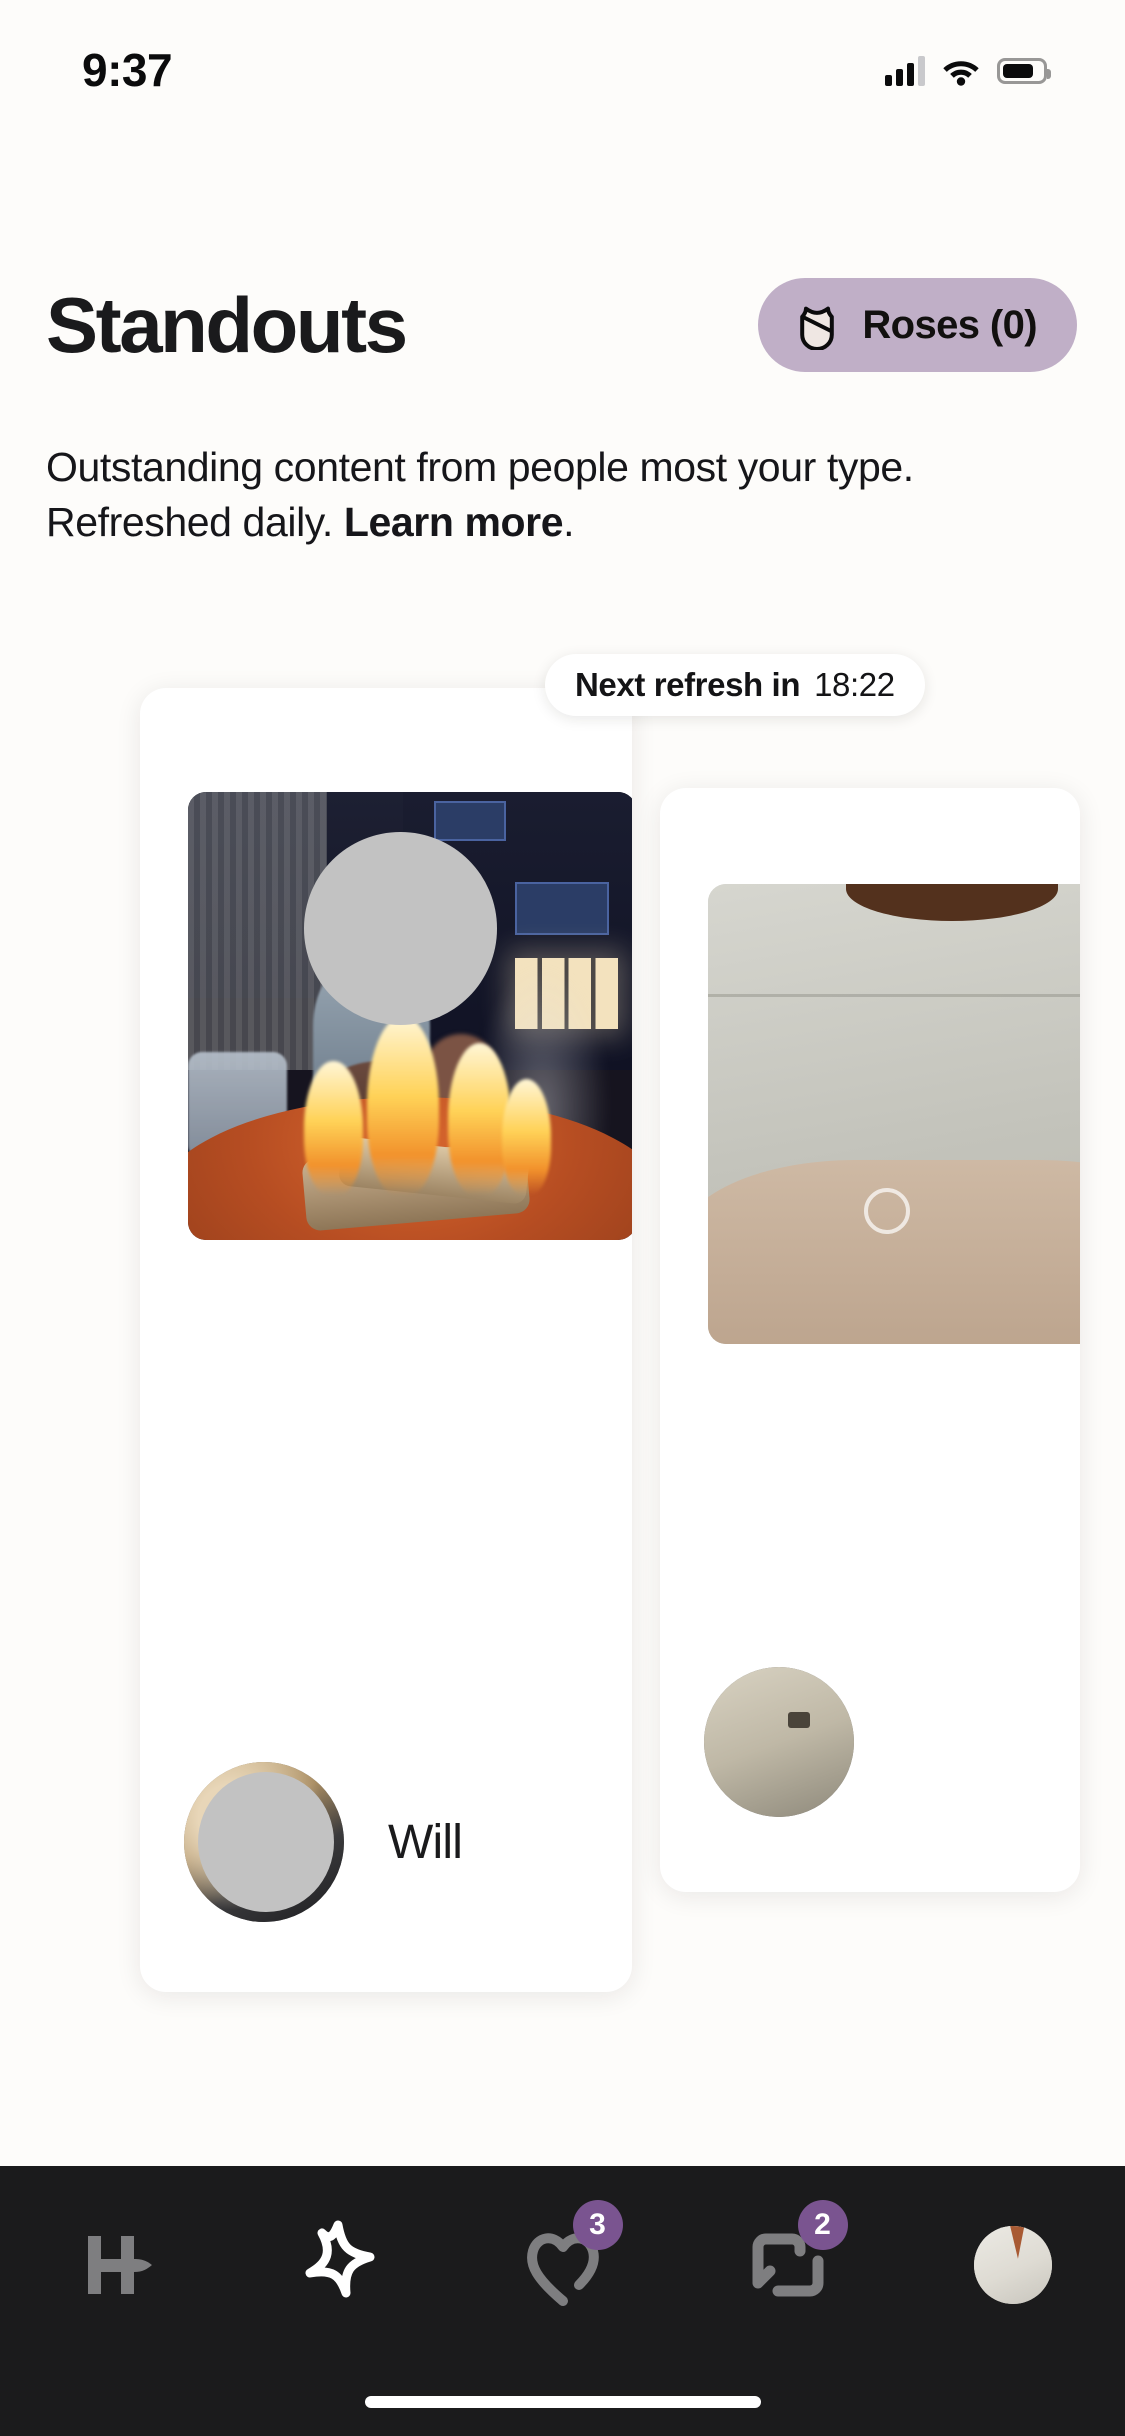  What do you see at coordinates (949, 324) in the screenshot?
I see `roses-button-label: Roses (0)` at bounding box center [949, 324].